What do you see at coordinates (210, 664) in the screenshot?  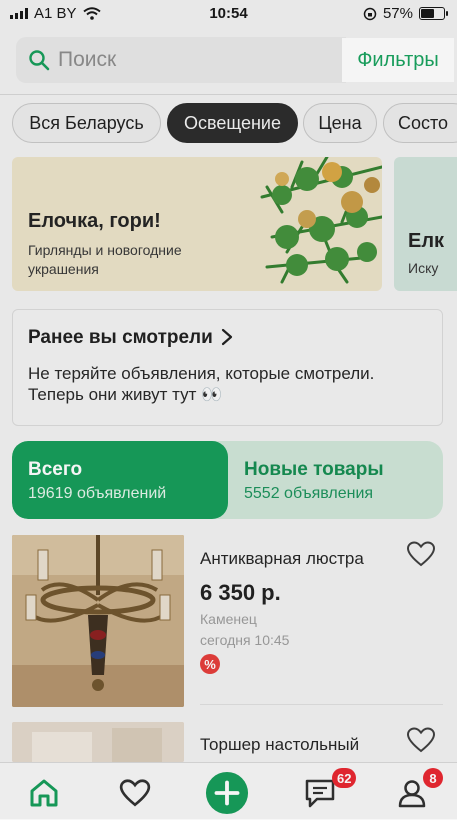 I see `discount-badge: %` at bounding box center [210, 664].